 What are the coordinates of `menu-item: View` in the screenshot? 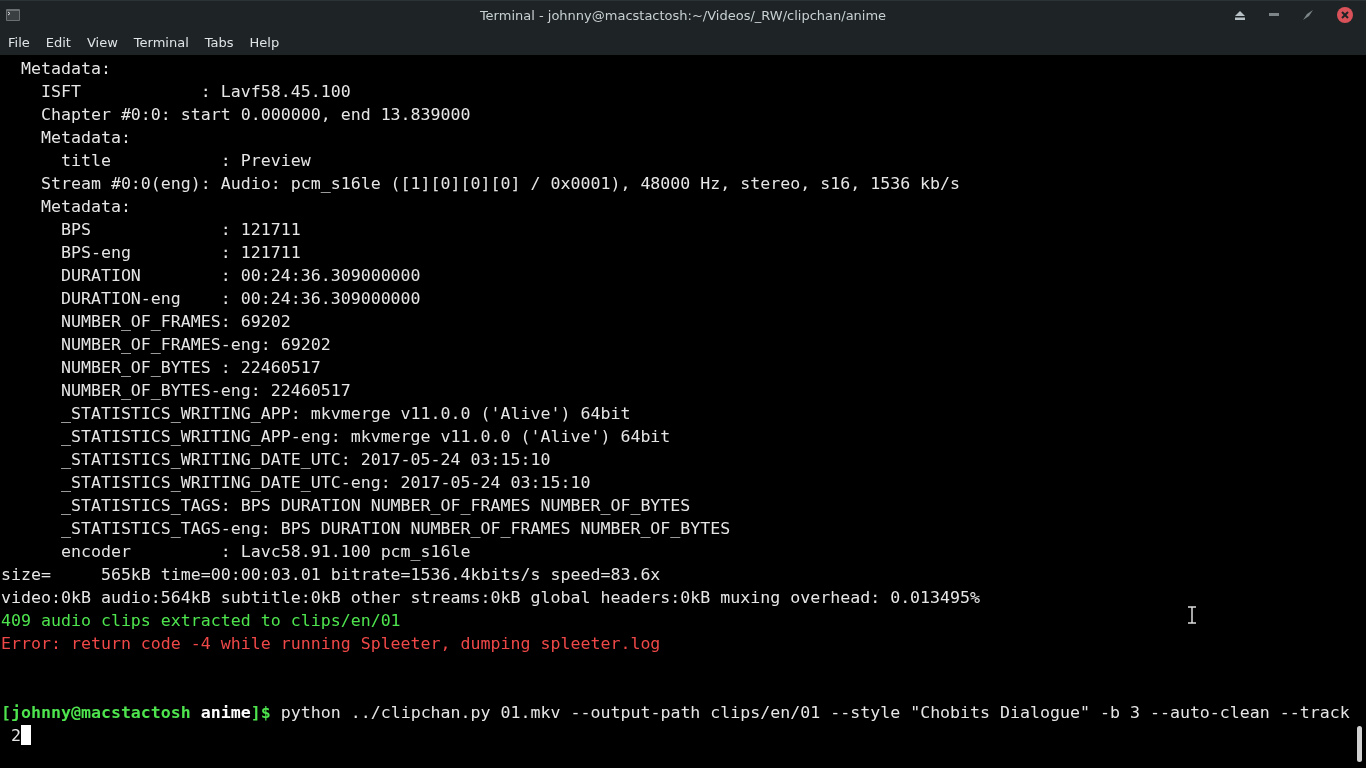 It's located at (106, 42).